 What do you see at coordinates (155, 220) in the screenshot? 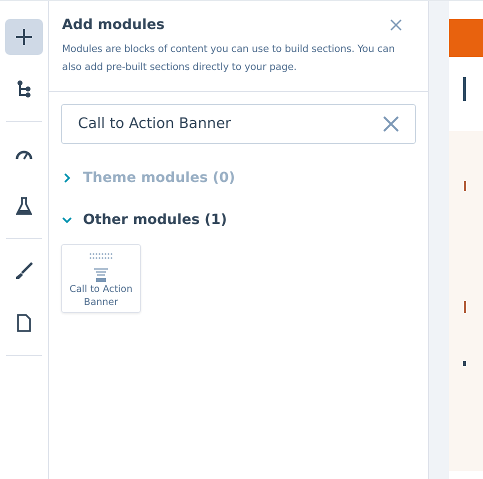
I see `section-label: Other modules (1)` at bounding box center [155, 220].